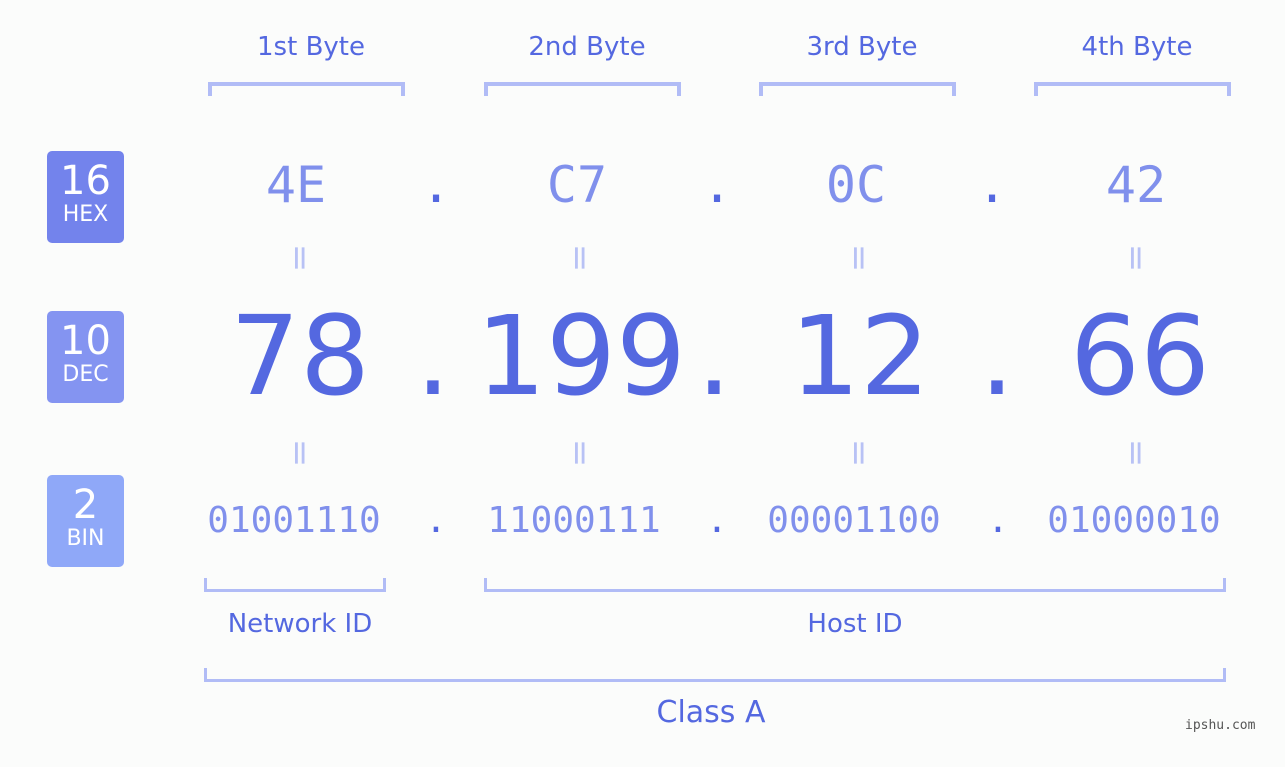 This screenshot has width=1285, height=767. I want to click on host-id-bracket, so click(855, 585).